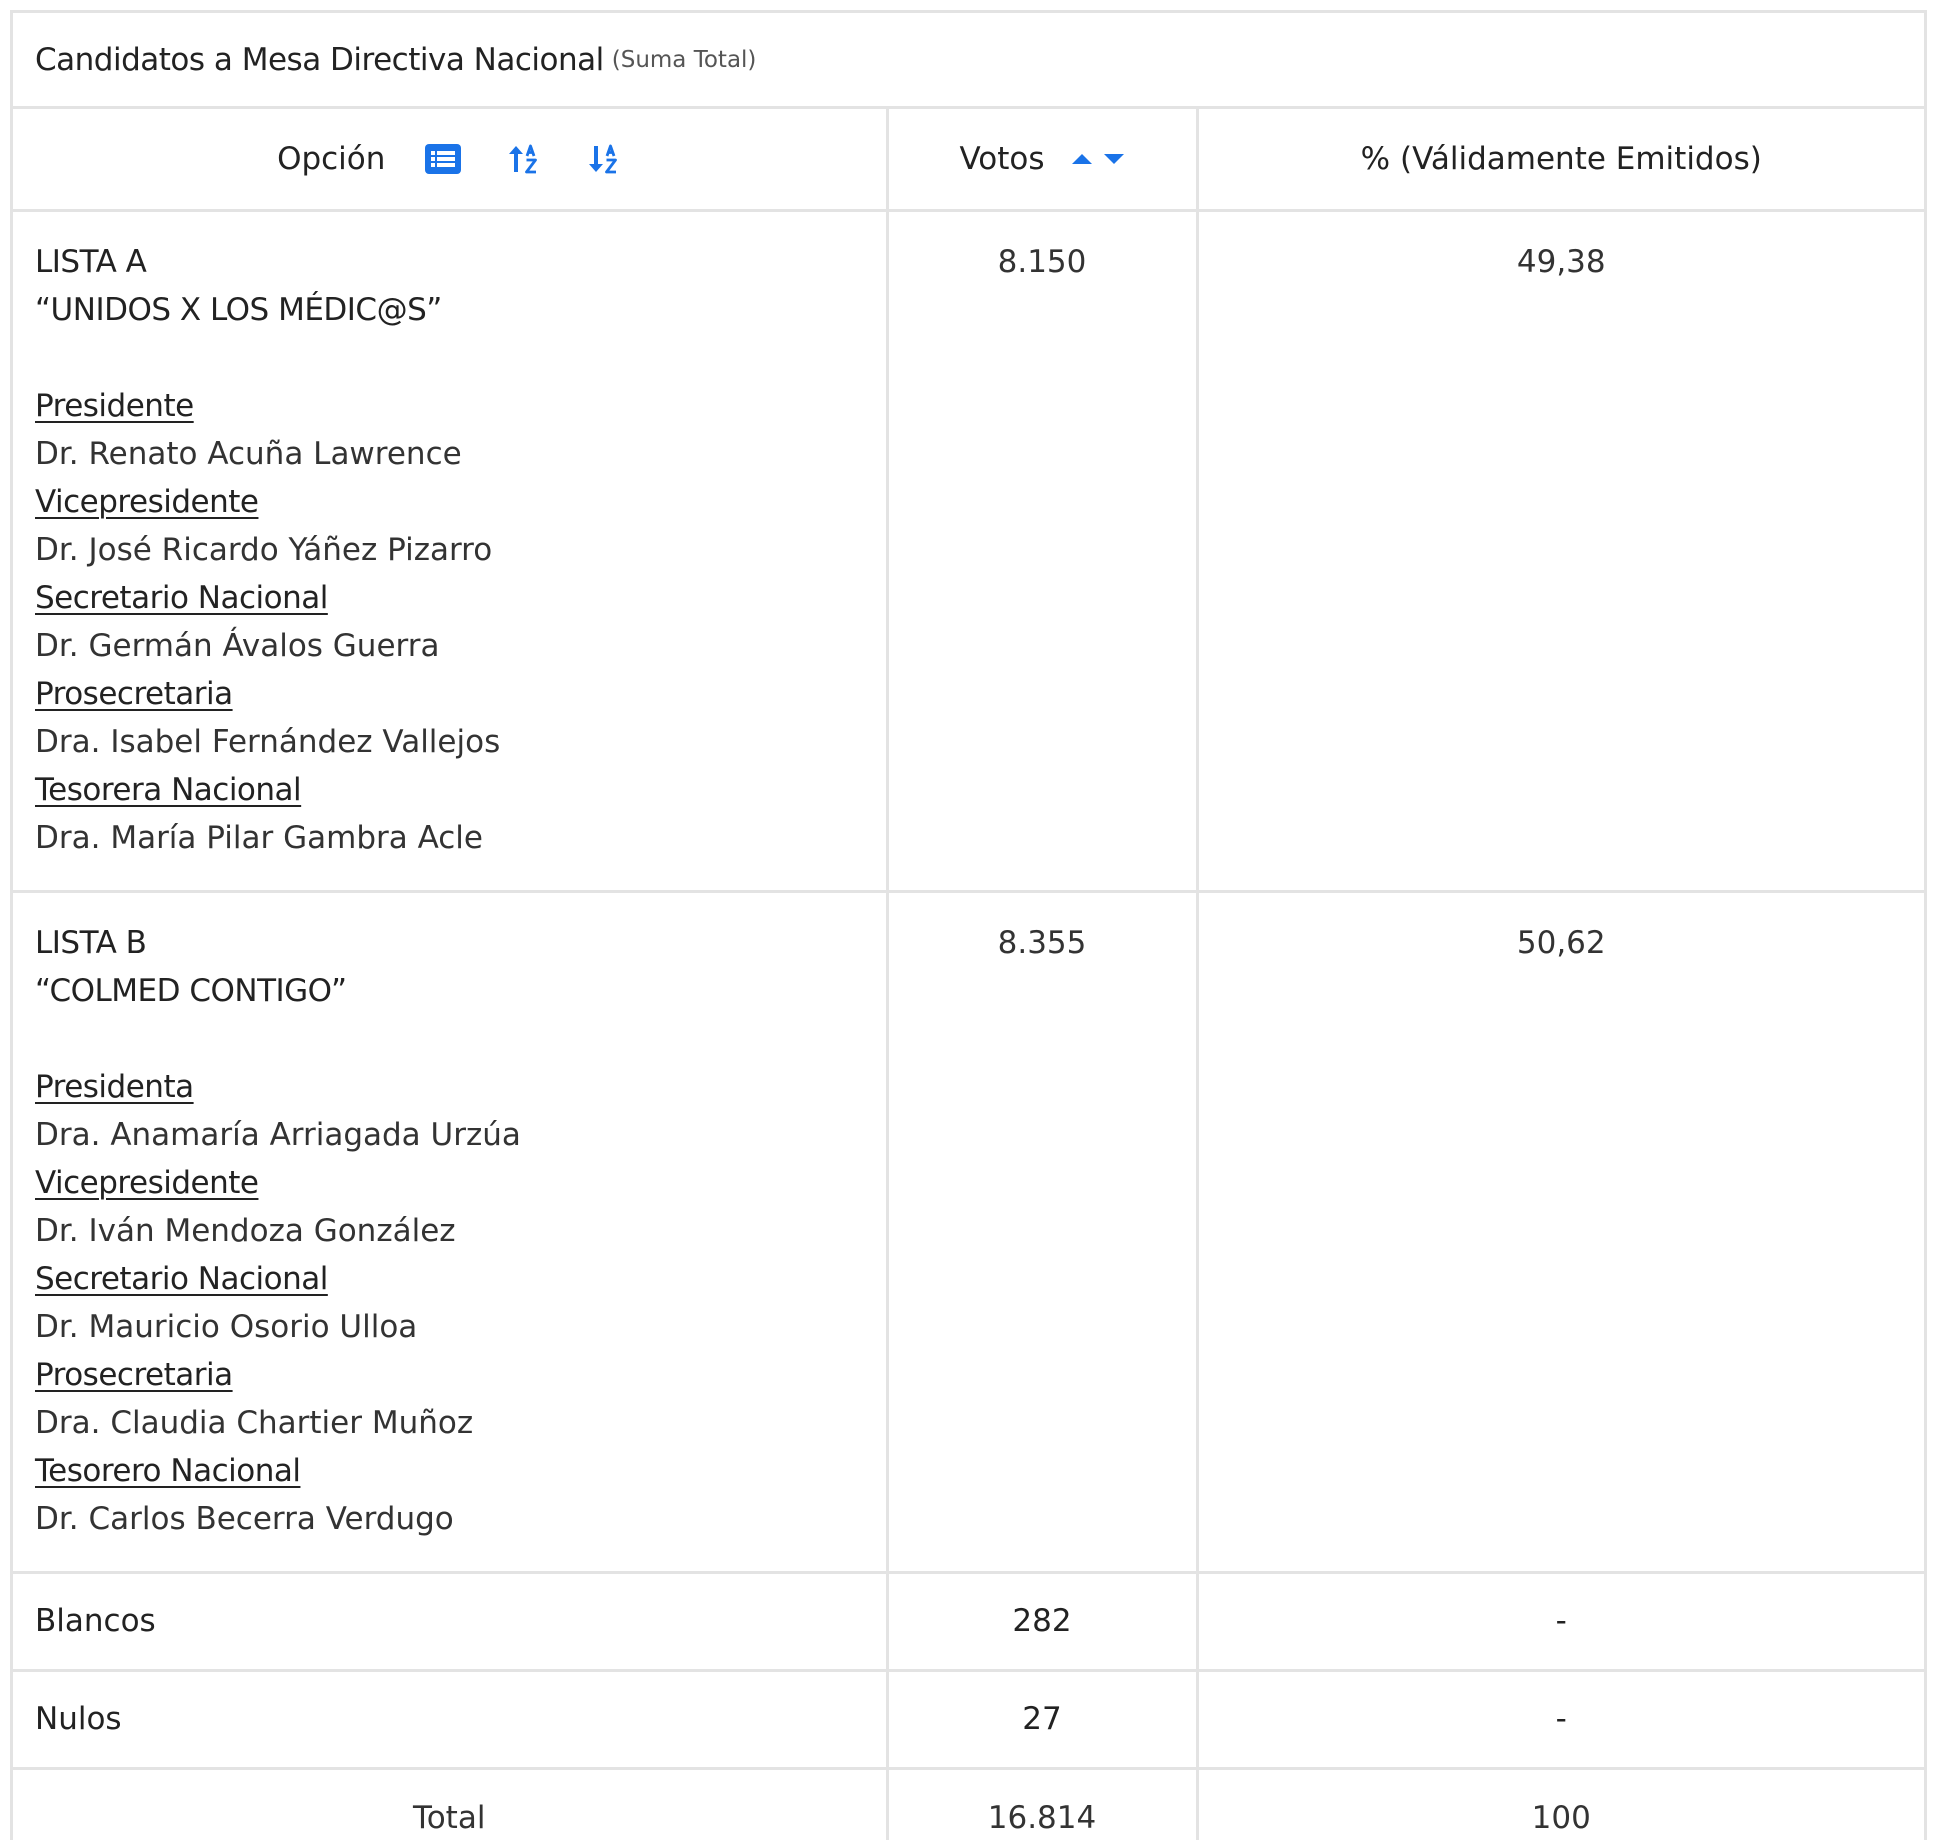 This screenshot has height=1840, width=1935. What do you see at coordinates (1043, 1804) in the screenshot?
I see `total-votes: 16.814` at bounding box center [1043, 1804].